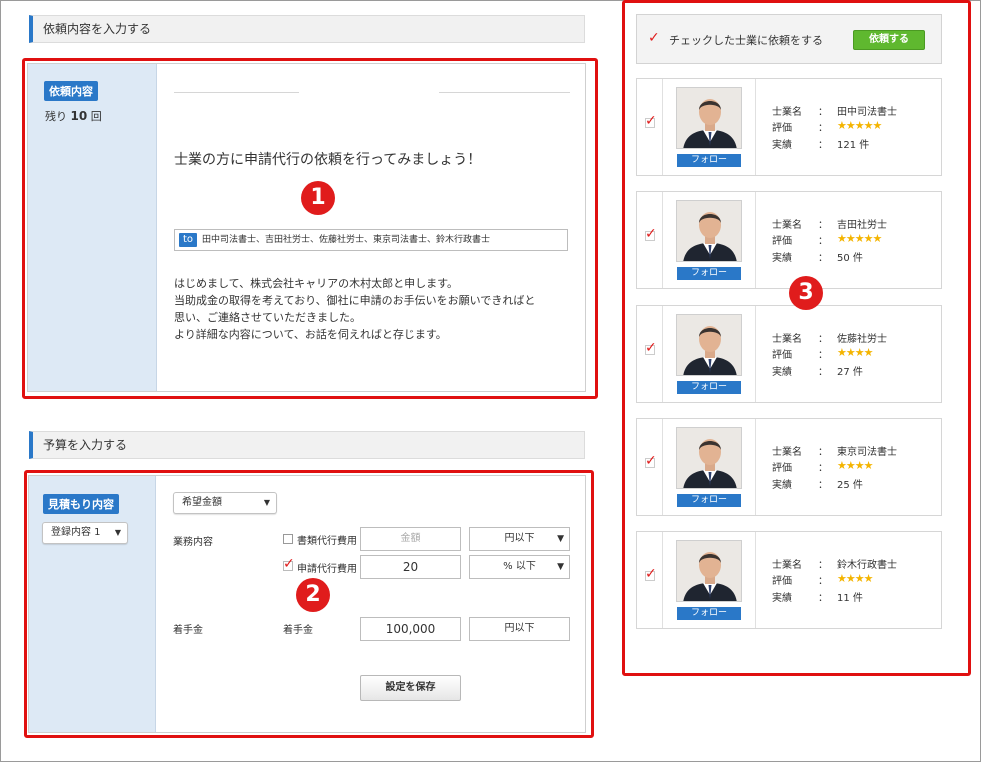  What do you see at coordinates (862, 339) in the screenshot?
I see `expert-name: 佐藤社労士` at bounding box center [862, 339].